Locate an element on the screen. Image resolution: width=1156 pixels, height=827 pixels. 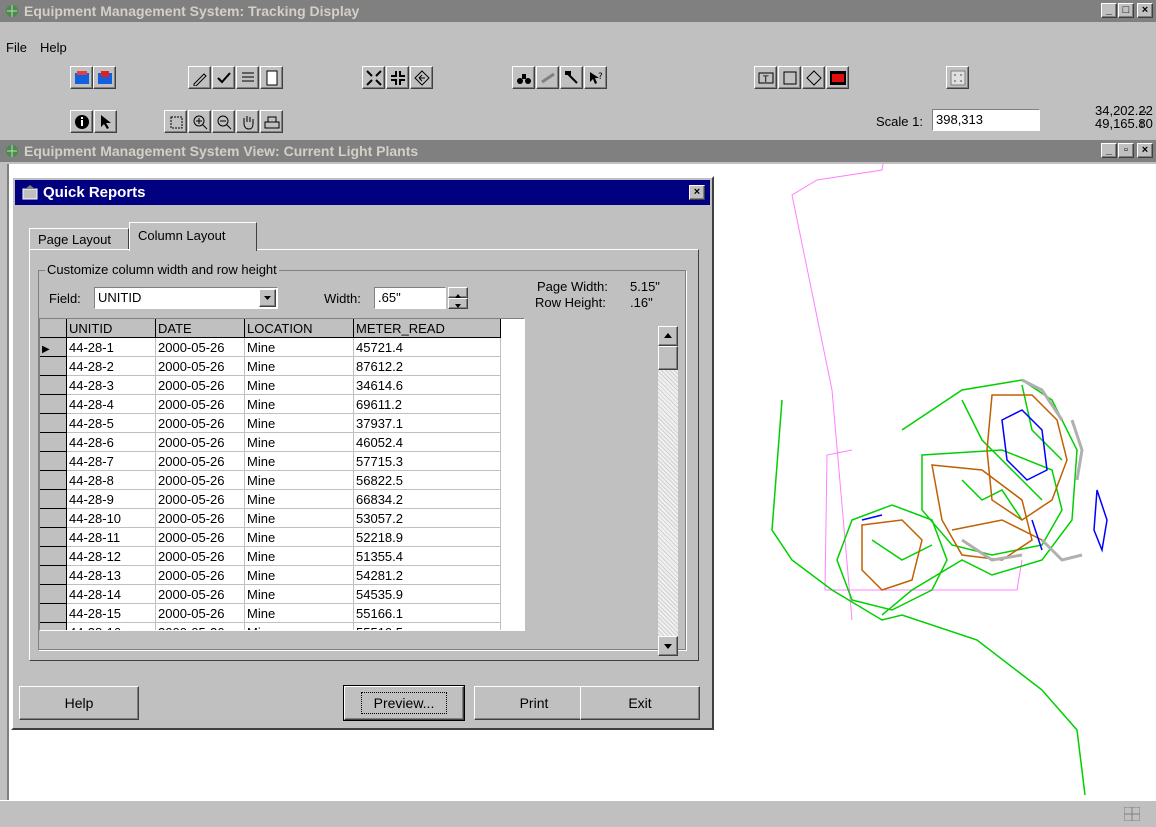
view-restore-button: ▫ is located at coordinates (1126, 150).